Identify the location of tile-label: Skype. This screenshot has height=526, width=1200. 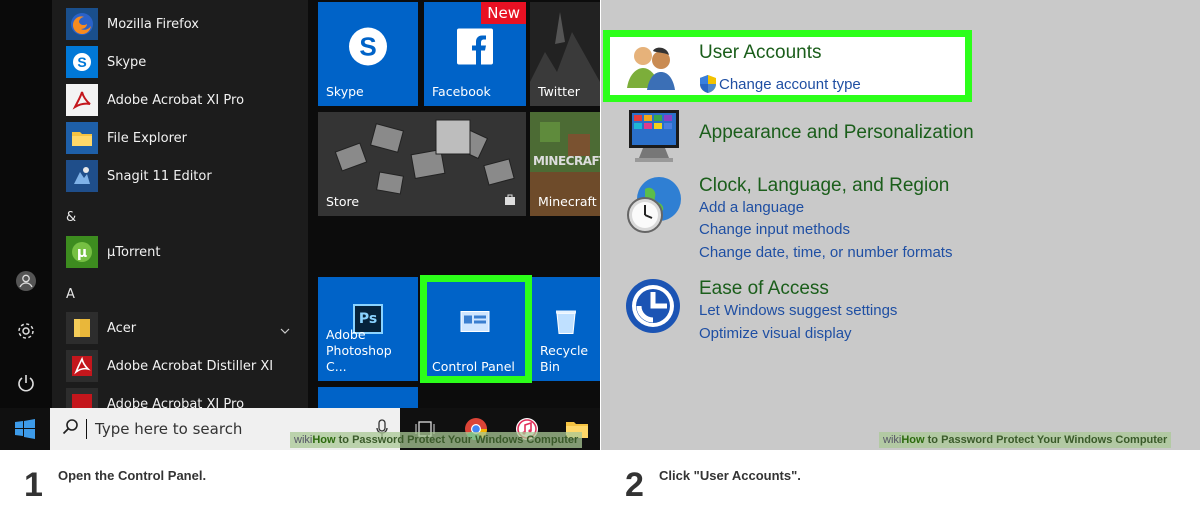
(345, 91).